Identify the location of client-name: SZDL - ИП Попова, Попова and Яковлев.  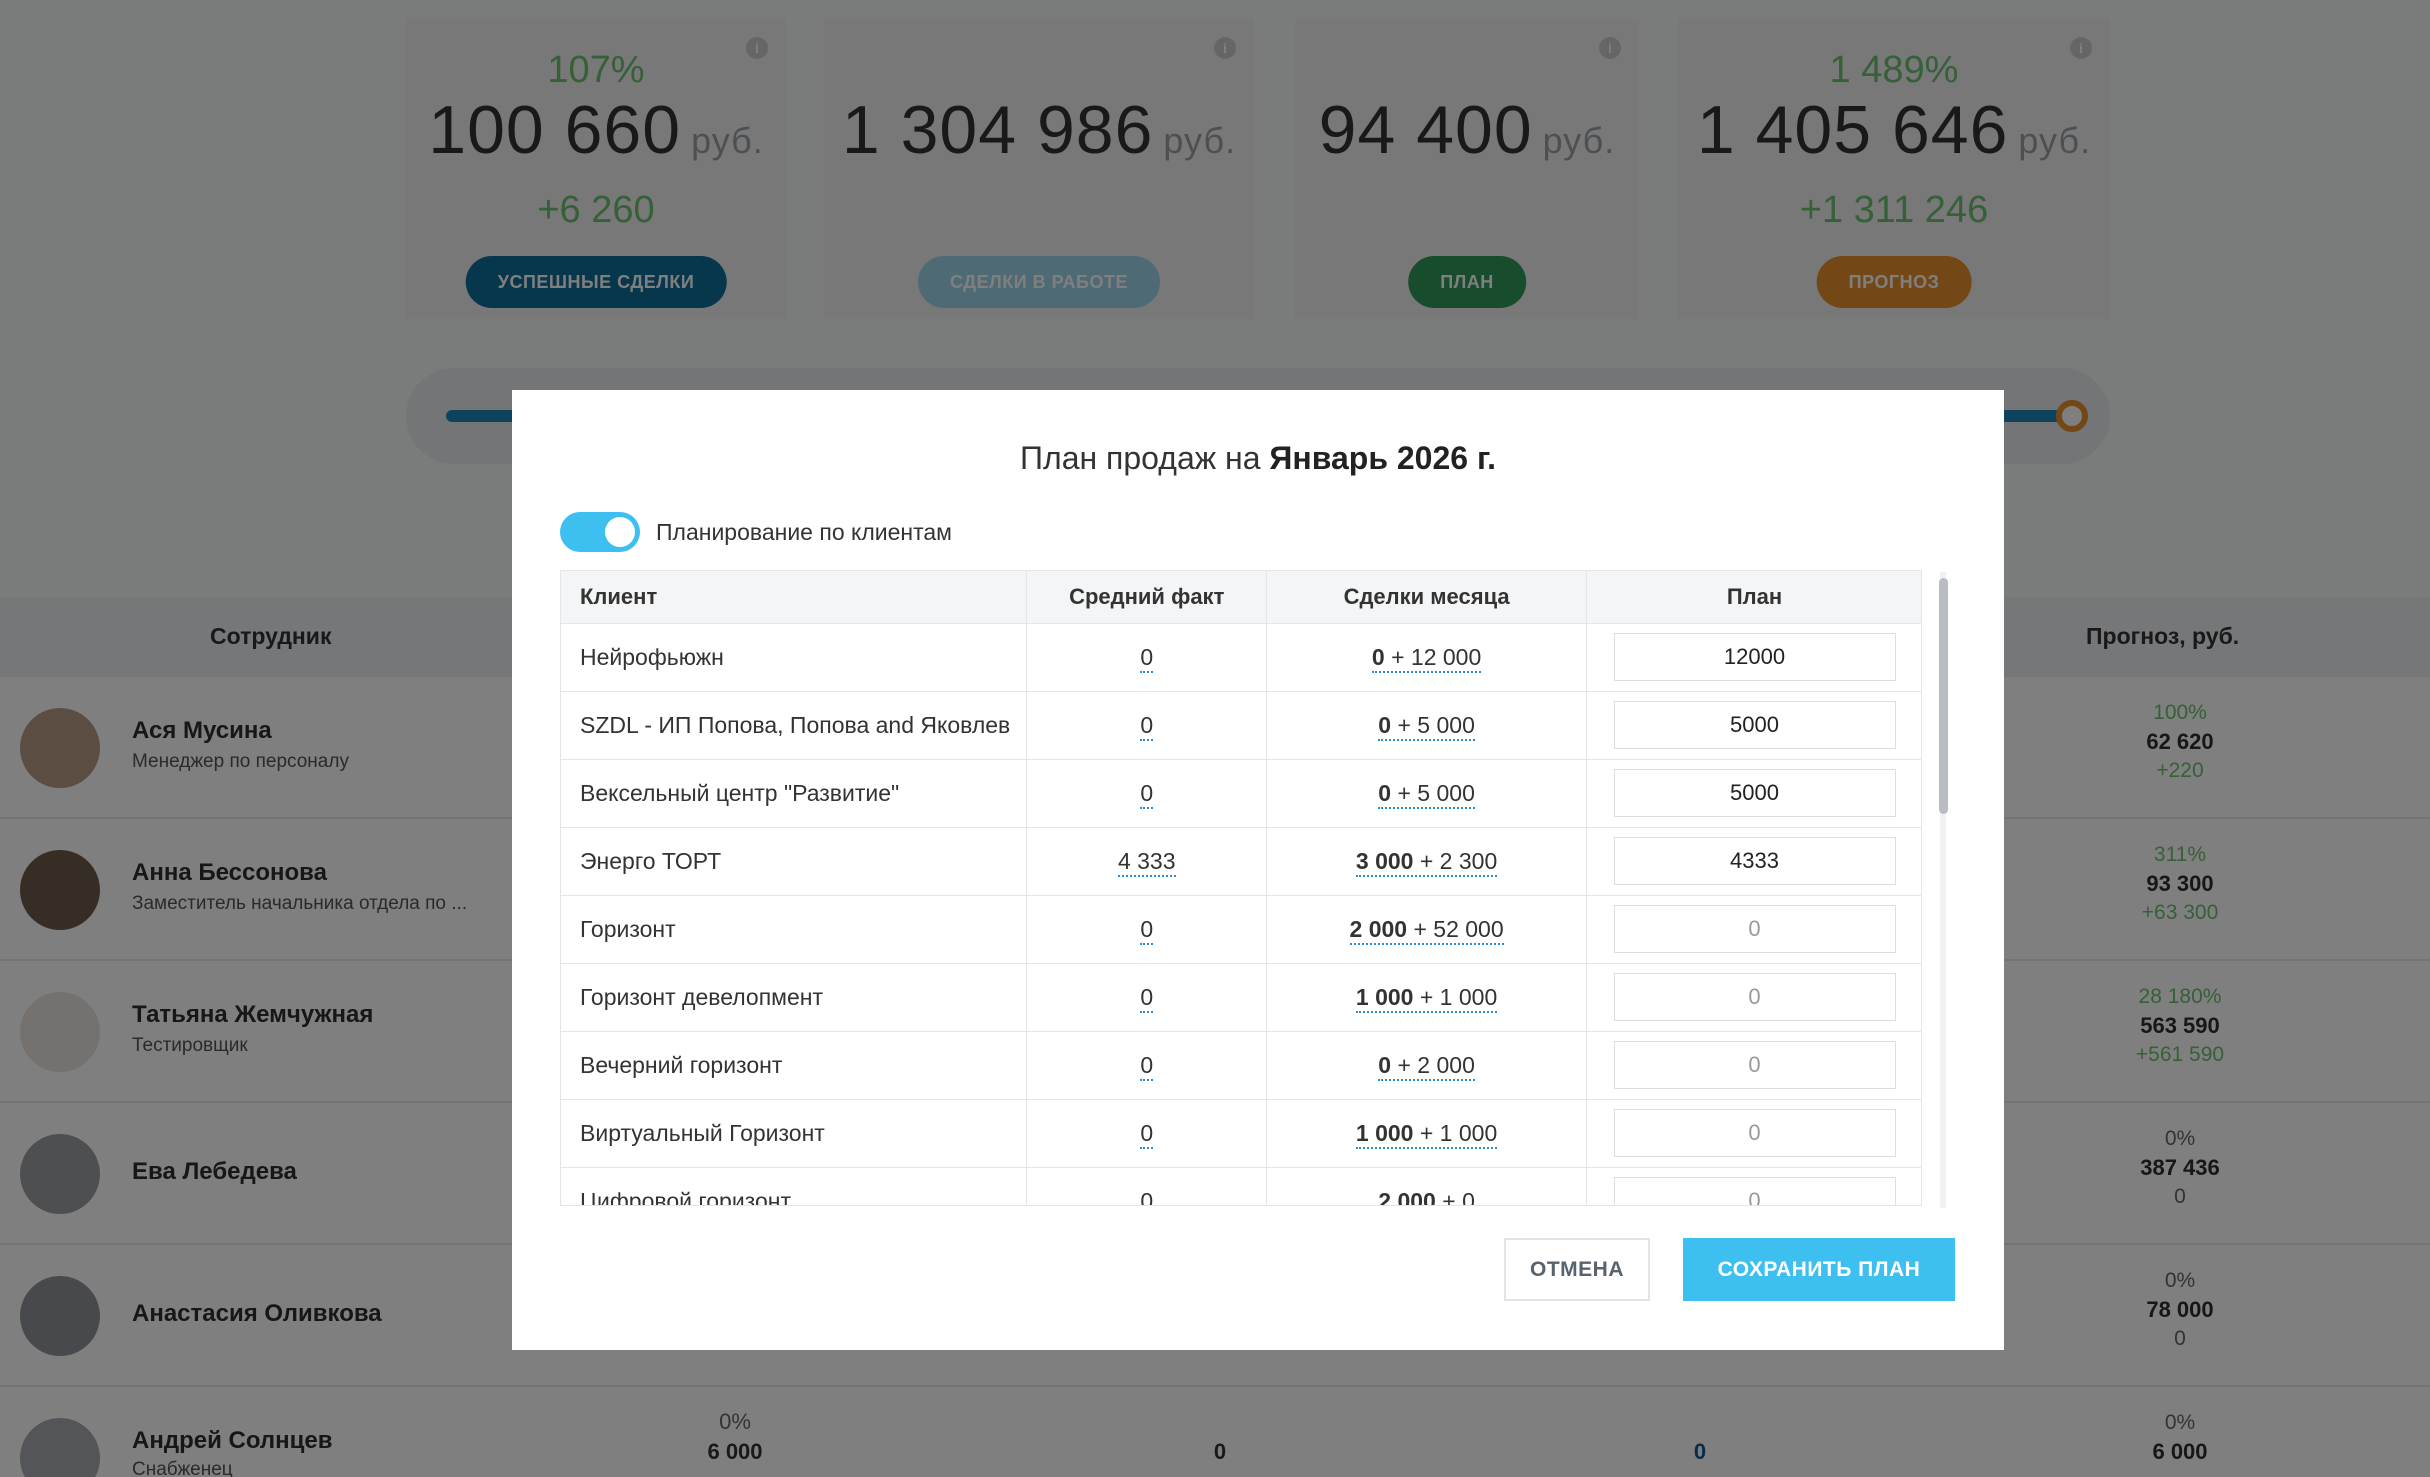
(794, 725).